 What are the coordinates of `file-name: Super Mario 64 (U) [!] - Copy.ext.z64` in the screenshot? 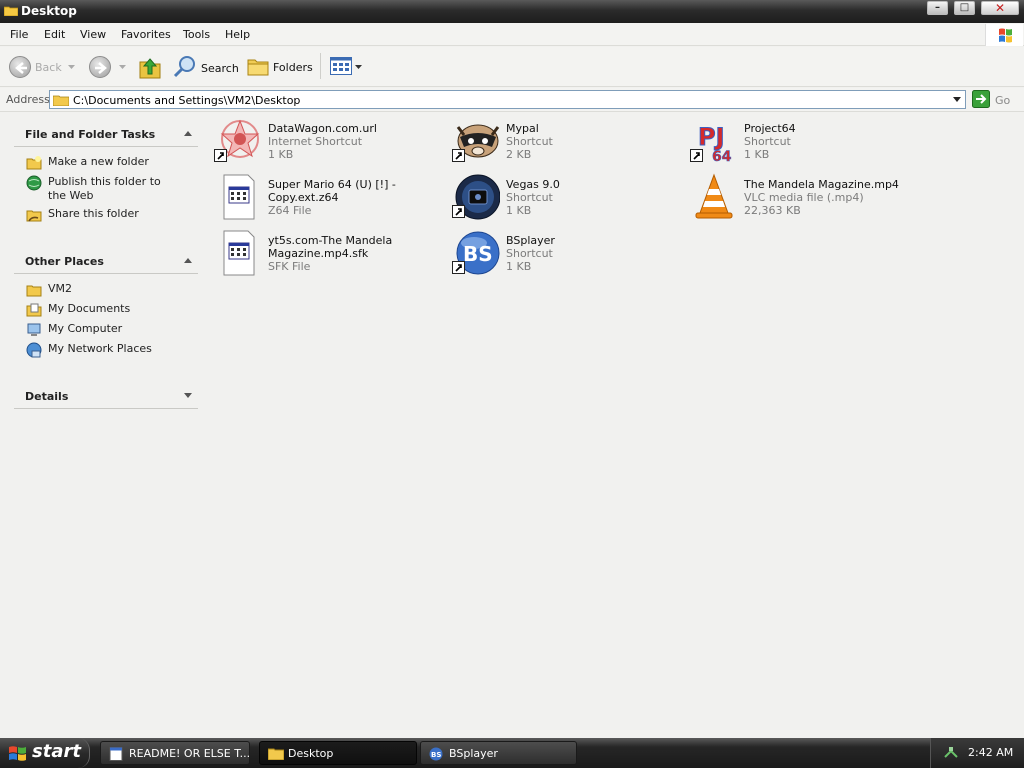 It's located at (332, 191).